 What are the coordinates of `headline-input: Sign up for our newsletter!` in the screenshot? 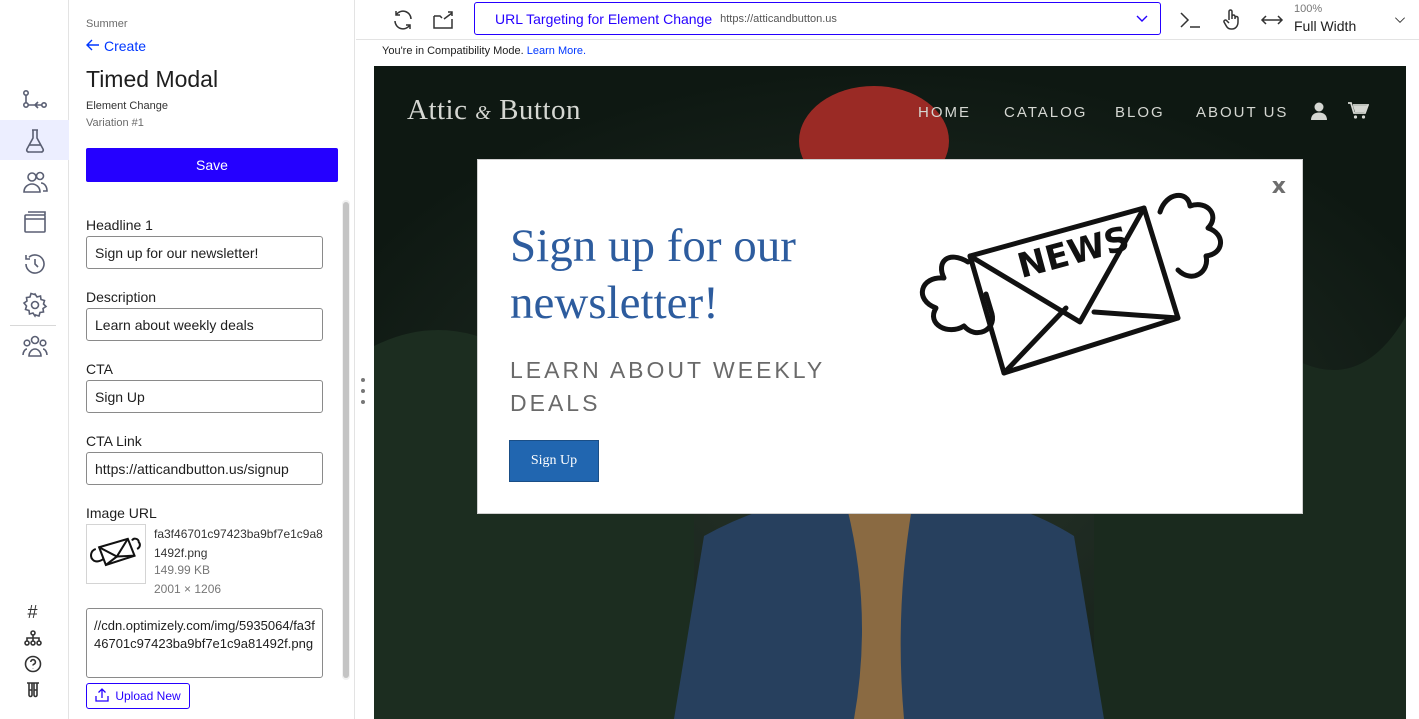 It's located at (204, 252).